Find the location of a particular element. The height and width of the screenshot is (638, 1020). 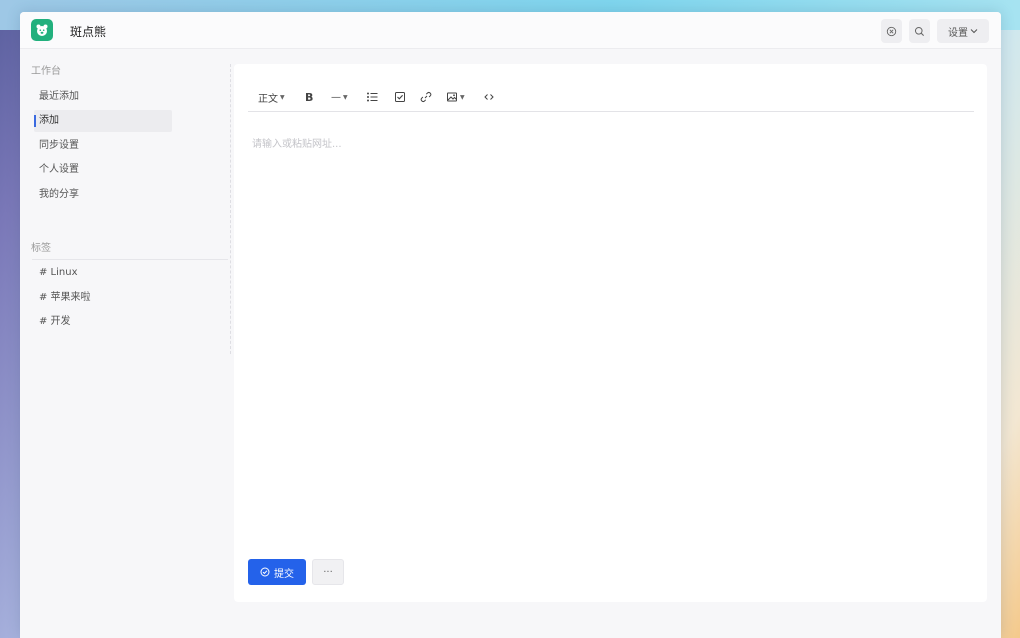

code-button is located at coordinates (489, 97).